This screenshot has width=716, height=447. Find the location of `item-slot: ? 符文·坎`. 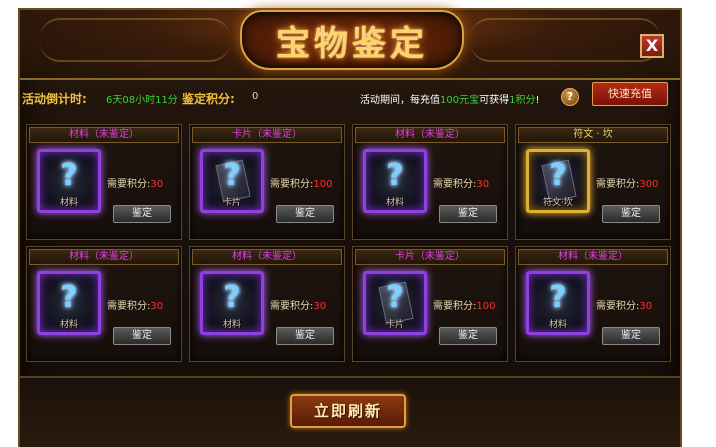

item-slot: ? 符文·坎 is located at coordinates (558, 181).